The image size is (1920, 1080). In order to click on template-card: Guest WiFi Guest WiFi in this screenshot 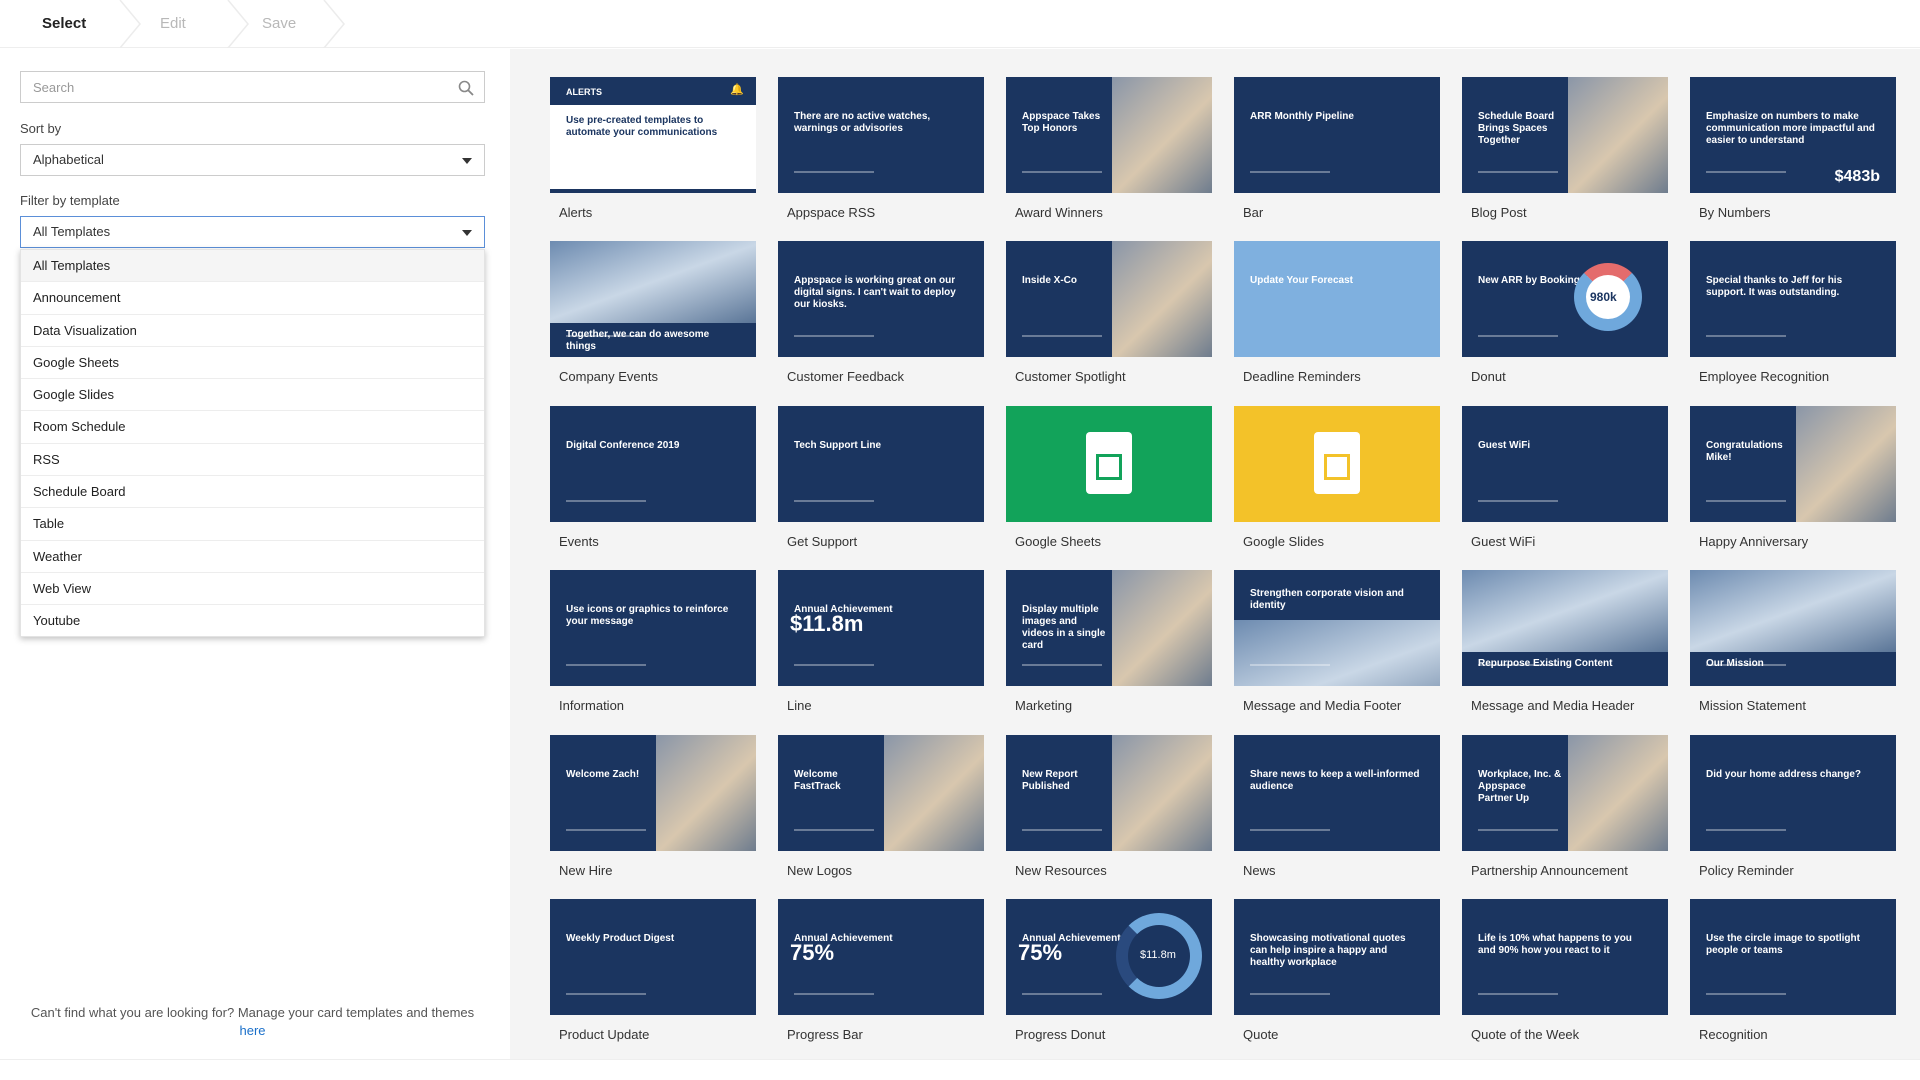, I will do `click(1565, 477)`.